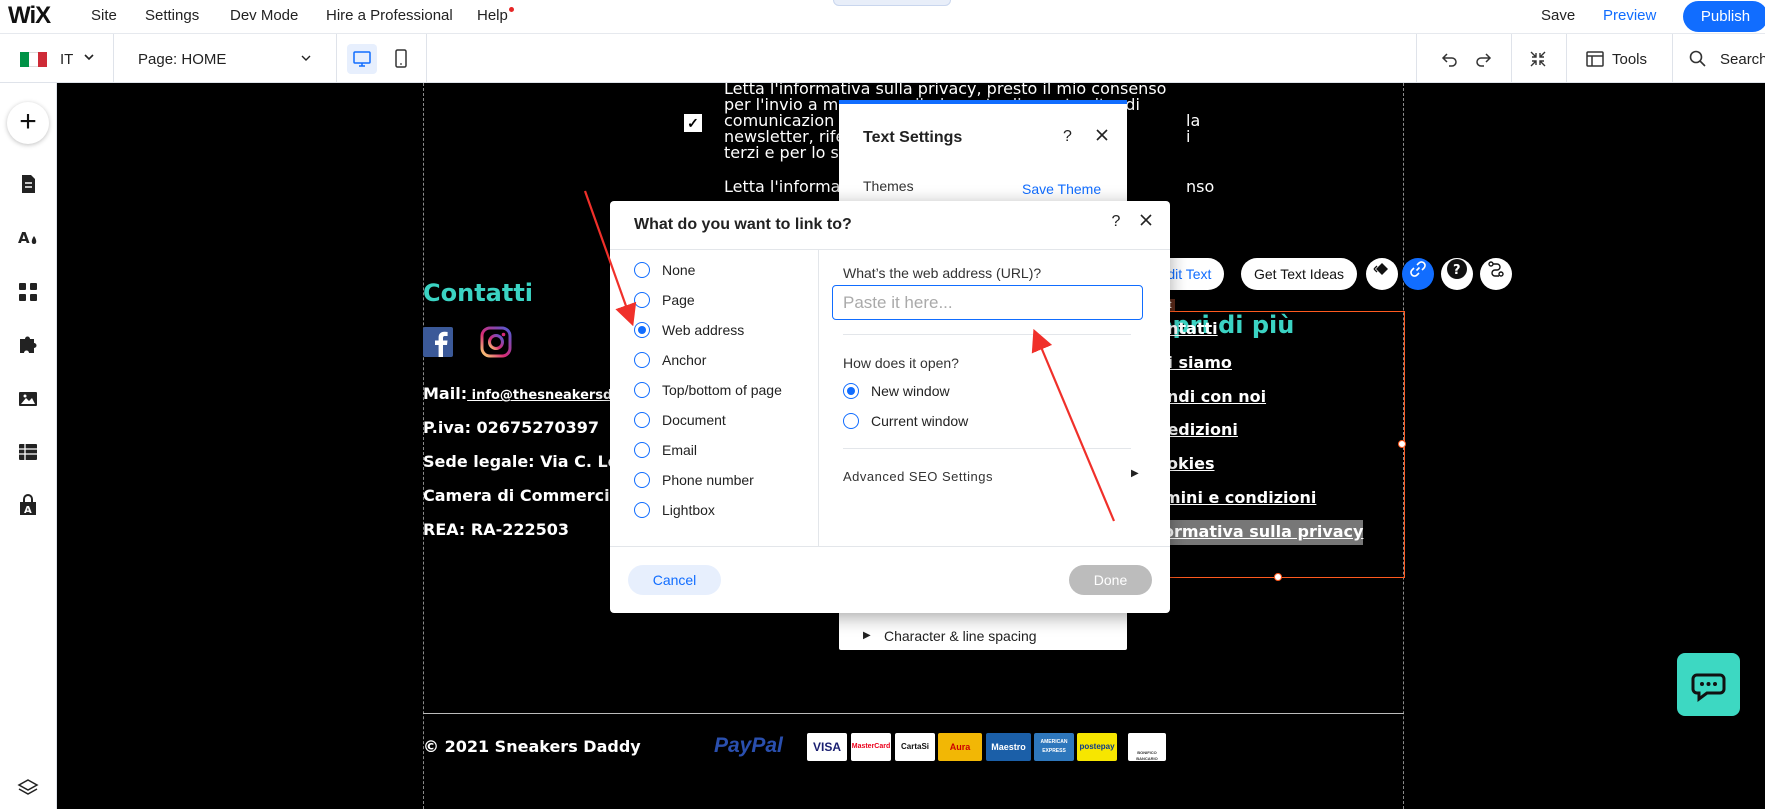 This screenshot has height=809, width=1765. What do you see at coordinates (642, 270) in the screenshot?
I see `radio-none` at bounding box center [642, 270].